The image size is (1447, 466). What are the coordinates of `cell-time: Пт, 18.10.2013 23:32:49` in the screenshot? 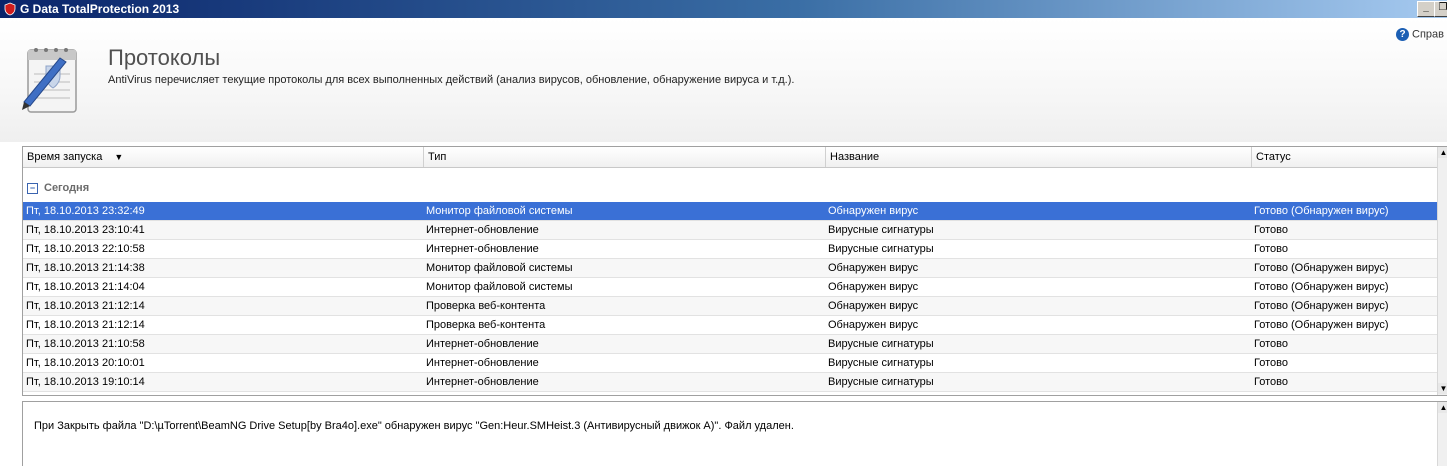 It's located at (85, 211).